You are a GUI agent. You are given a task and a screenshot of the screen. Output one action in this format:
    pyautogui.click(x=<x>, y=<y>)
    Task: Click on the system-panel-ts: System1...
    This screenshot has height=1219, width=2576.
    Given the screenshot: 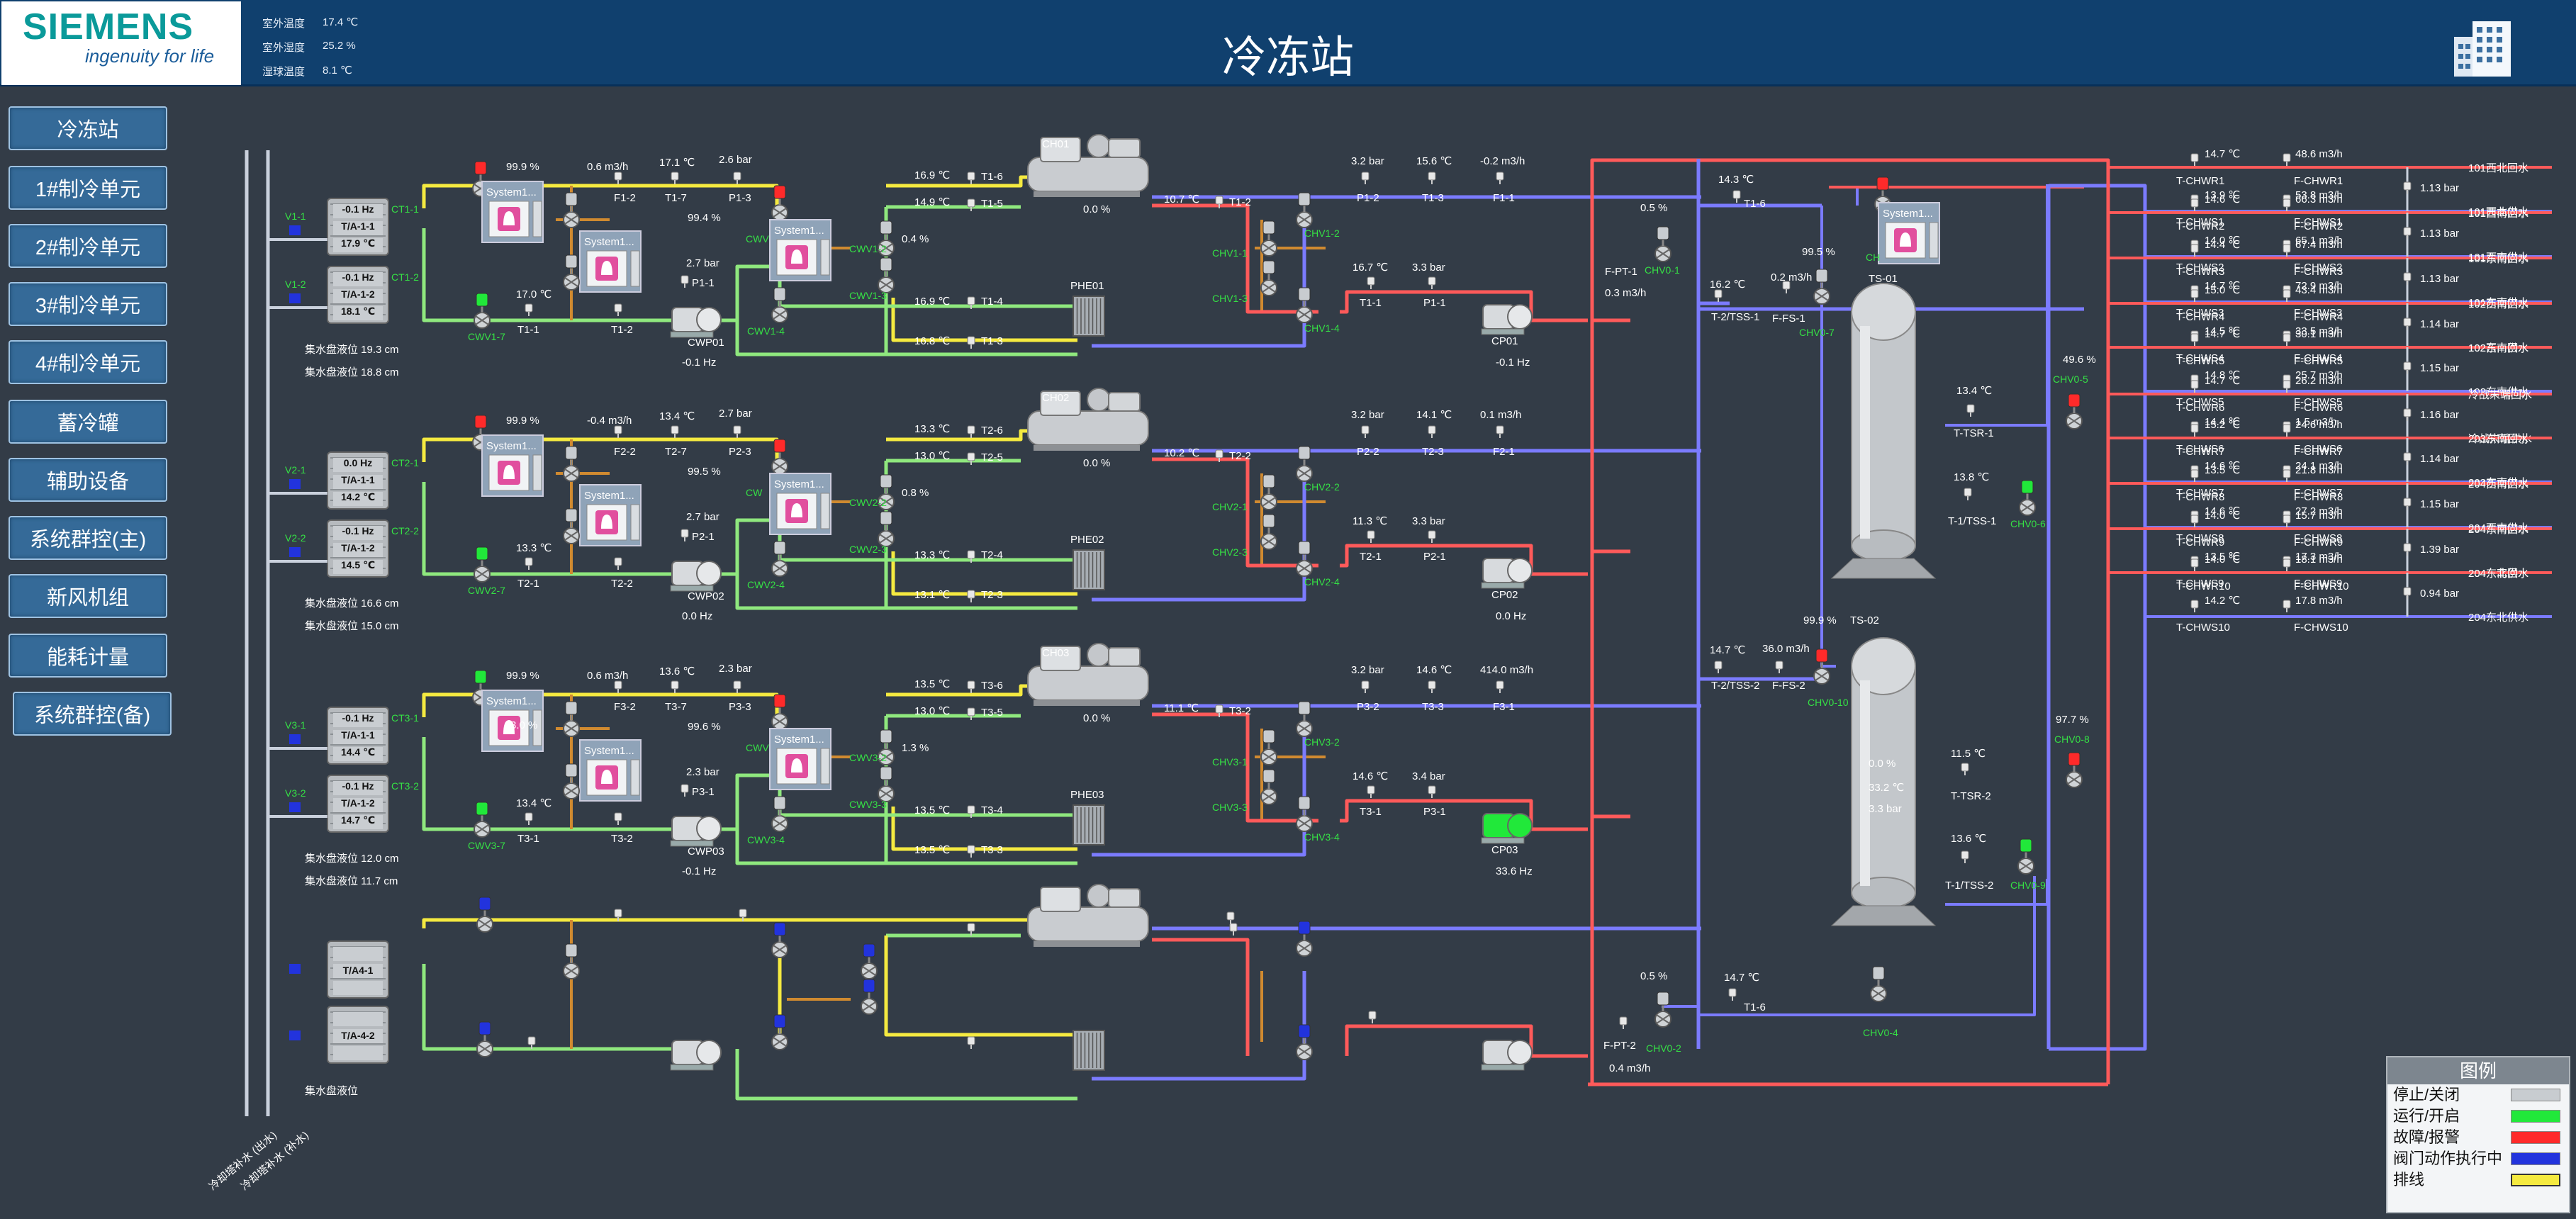 What is the action you would take?
    pyautogui.click(x=1909, y=233)
    